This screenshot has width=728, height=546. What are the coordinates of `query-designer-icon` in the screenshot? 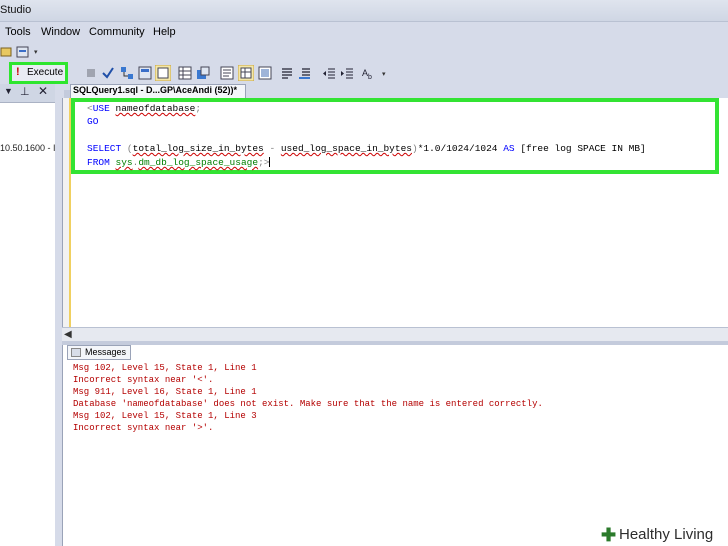 It's located at (145, 73).